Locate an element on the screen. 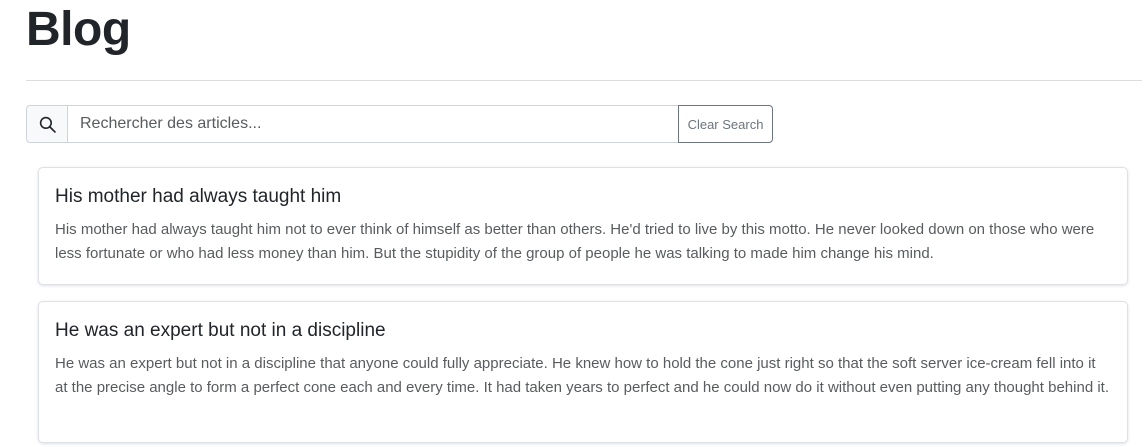 Image resolution: width=1146 pixels, height=447 pixels. page-title: Blog is located at coordinates (78, 29).